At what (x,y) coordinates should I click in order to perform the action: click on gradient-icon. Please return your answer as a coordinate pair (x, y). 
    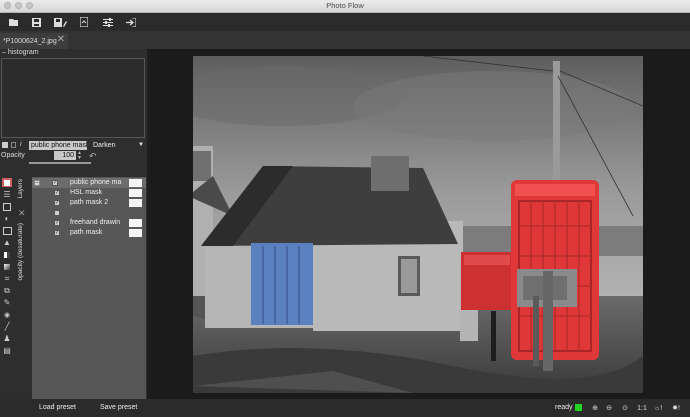
    Looking at the image, I should click on (7, 266).